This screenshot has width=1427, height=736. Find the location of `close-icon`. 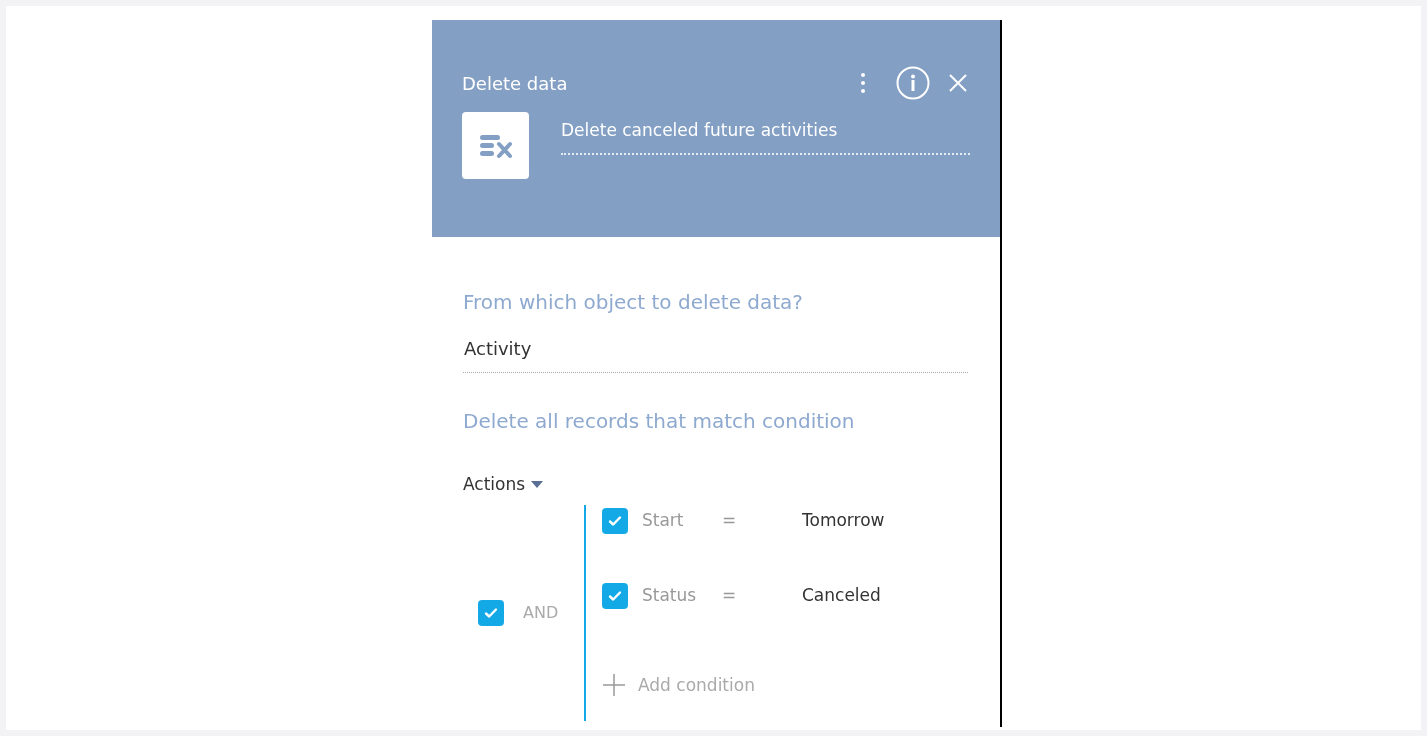

close-icon is located at coordinates (958, 83).